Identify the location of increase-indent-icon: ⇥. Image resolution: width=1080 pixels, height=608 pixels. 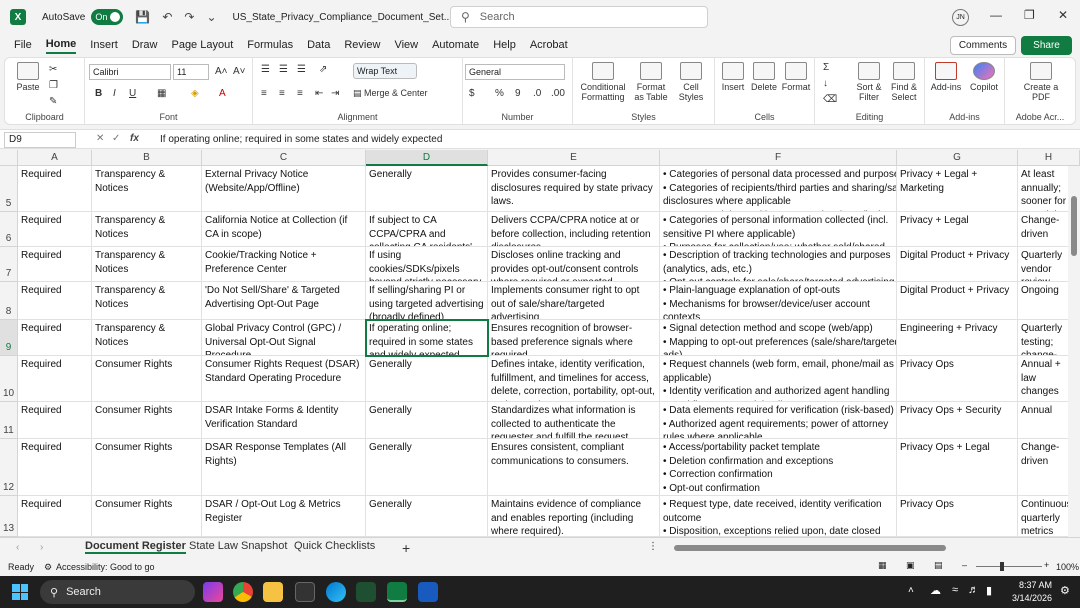
(335, 93).